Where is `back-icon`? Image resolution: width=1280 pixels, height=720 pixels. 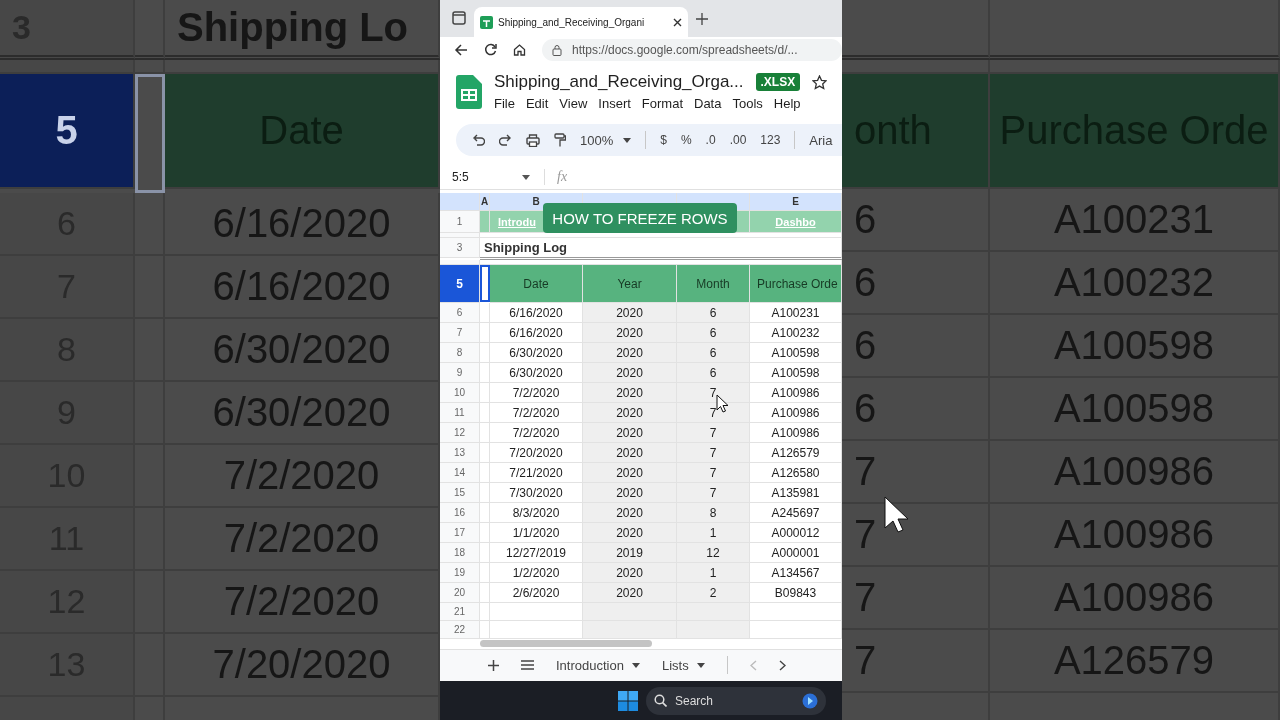 back-icon is located at coordinates (461, 49).